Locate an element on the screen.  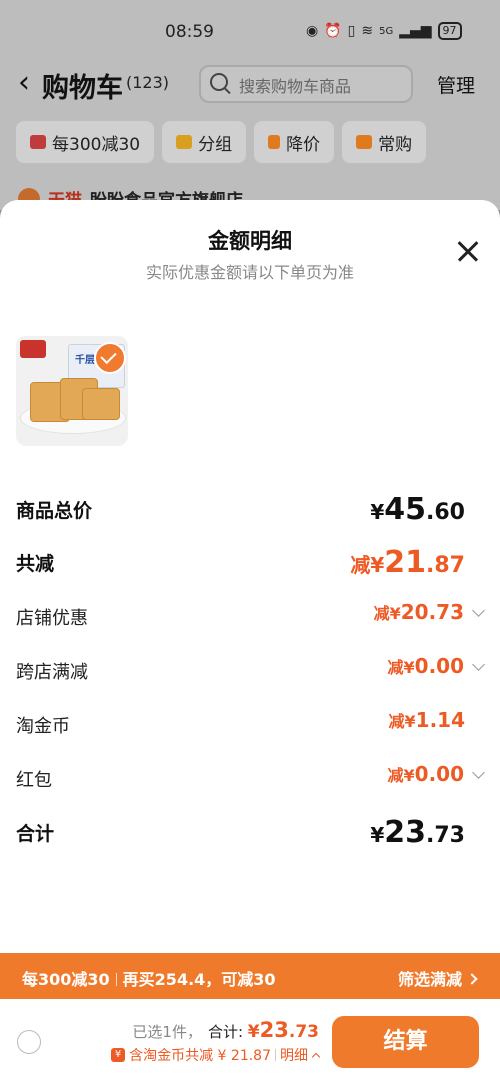
product-thumbnail: 千层 is located at coordinates (72, 391).